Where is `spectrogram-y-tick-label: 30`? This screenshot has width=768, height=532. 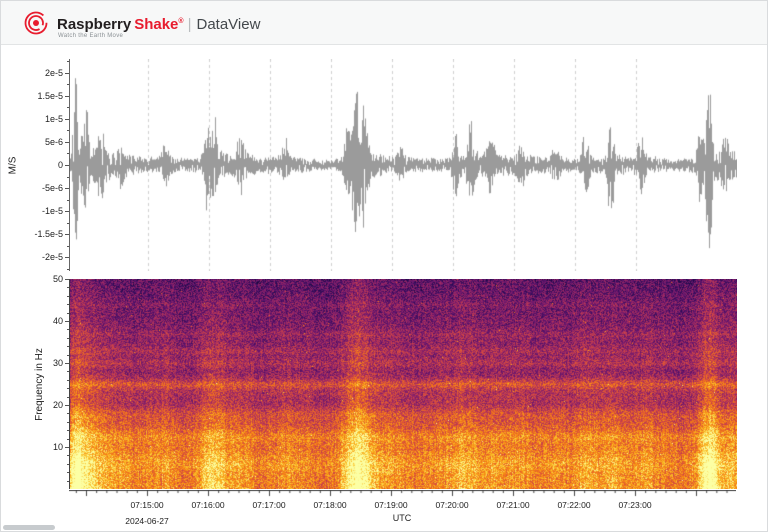
spectrogram-y-tick-label: 30 is located at coordinates (57, 363).